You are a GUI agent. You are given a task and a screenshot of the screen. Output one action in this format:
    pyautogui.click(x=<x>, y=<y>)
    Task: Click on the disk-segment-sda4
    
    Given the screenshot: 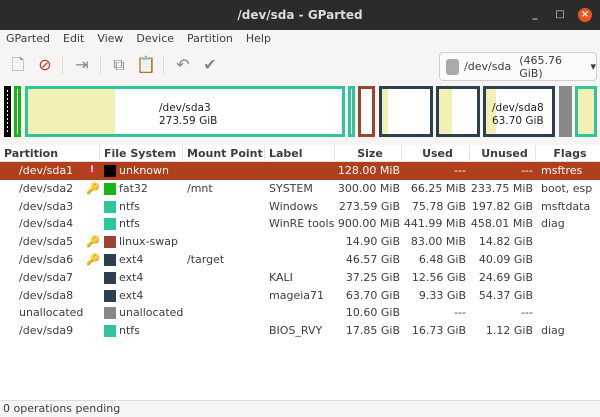 What is the action you would take?
    pyautogui.click(x=351, y=111)
    